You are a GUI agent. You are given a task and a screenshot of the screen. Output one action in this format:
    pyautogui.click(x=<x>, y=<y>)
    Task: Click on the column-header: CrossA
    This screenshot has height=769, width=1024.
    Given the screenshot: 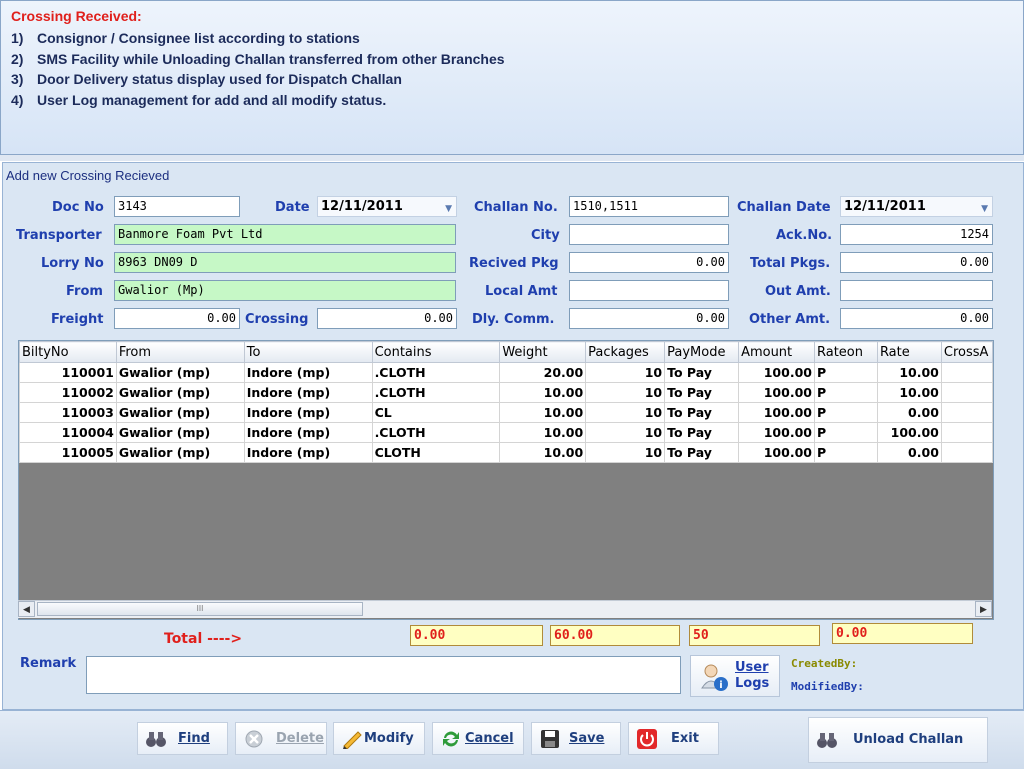 What is the action you would take?
    pyautogui.click(x=966, y=352)
    